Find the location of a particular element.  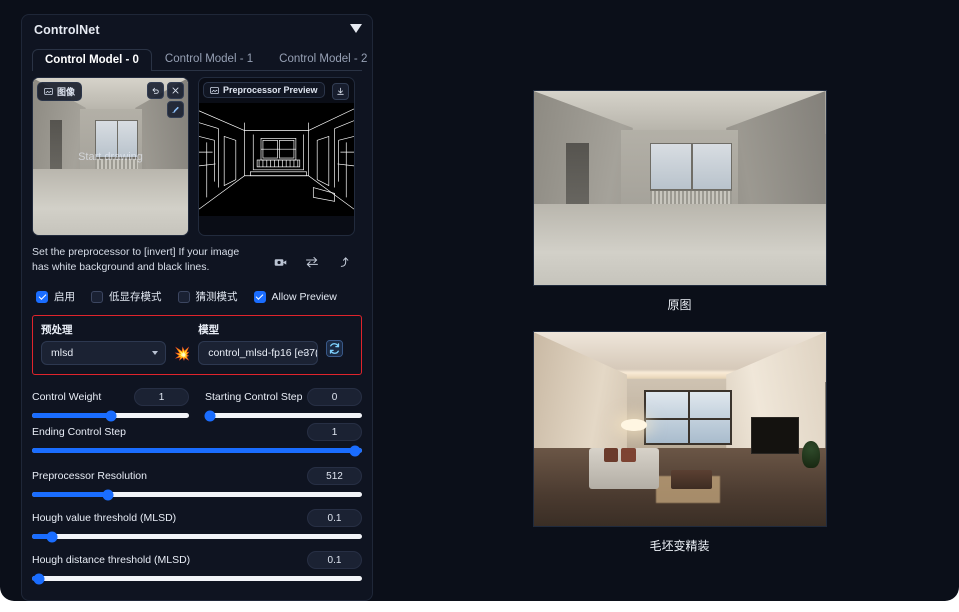

preprocessor-preview-chip-label: Preprocessor Preview is located at coordinates (270, 90).